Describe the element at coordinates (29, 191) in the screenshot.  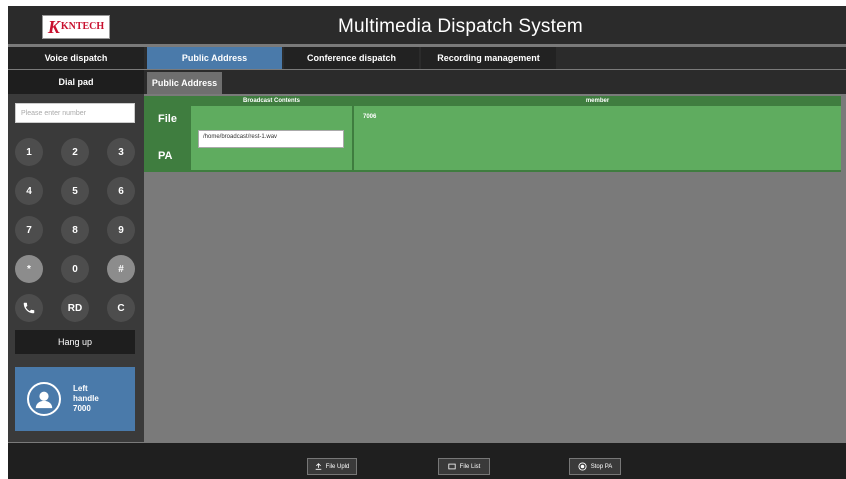
I see `key-4: 4` at that location.